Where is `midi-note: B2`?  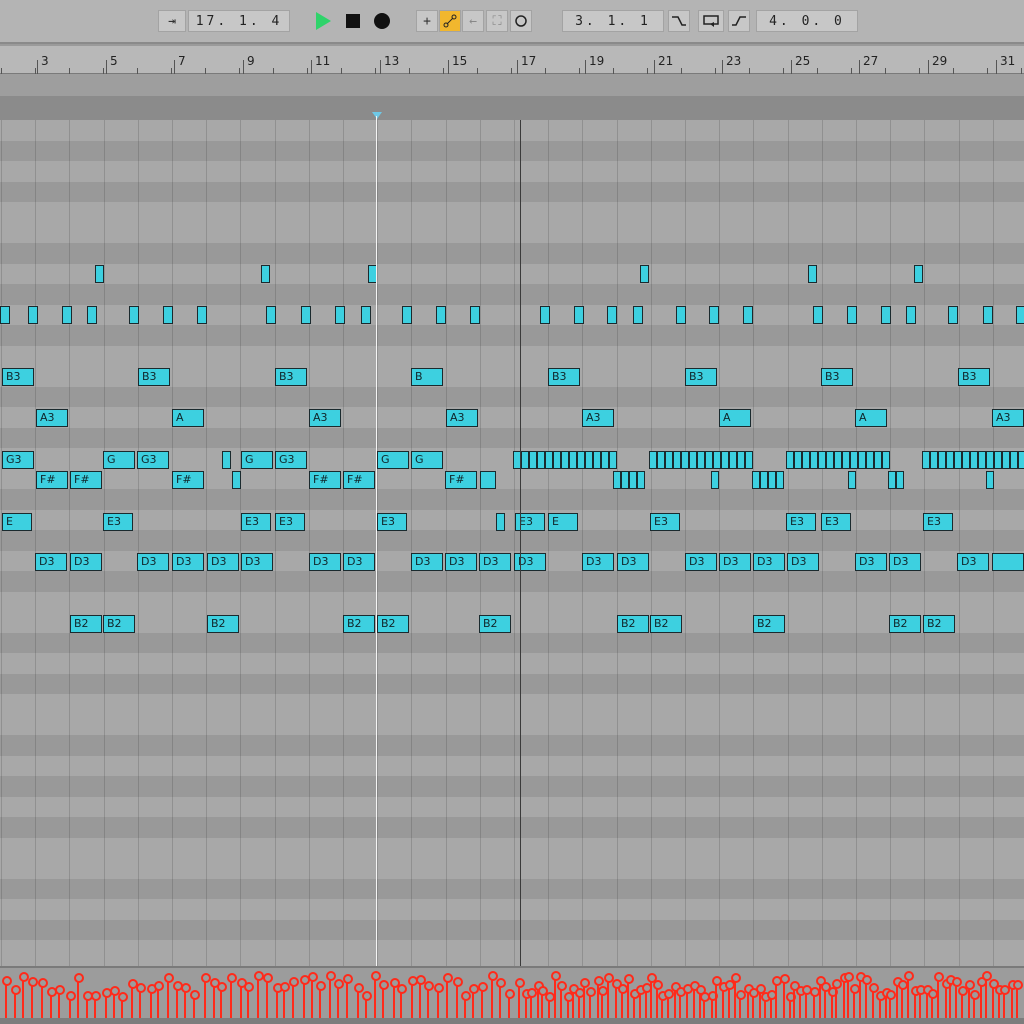
midi-note: B2 is located at coordinates (633, 624).